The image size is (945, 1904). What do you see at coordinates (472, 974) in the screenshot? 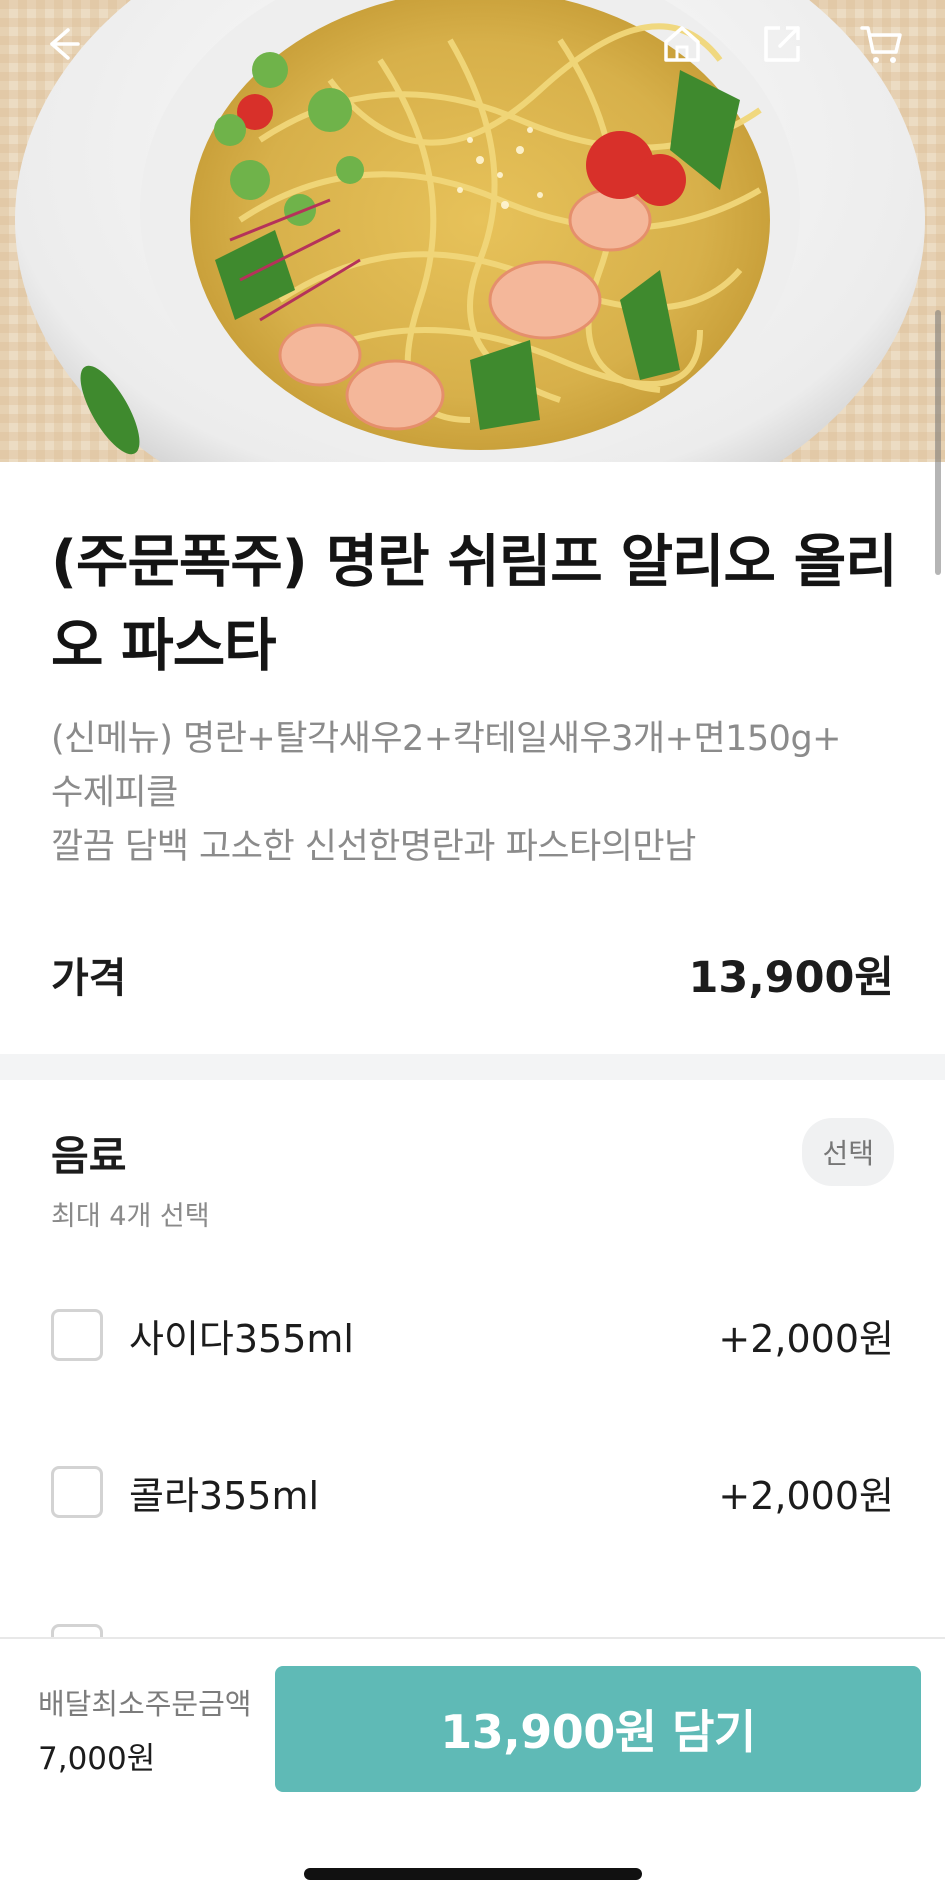
I see `price-row: 가격 13,900원` at bounding box center [472, 974].